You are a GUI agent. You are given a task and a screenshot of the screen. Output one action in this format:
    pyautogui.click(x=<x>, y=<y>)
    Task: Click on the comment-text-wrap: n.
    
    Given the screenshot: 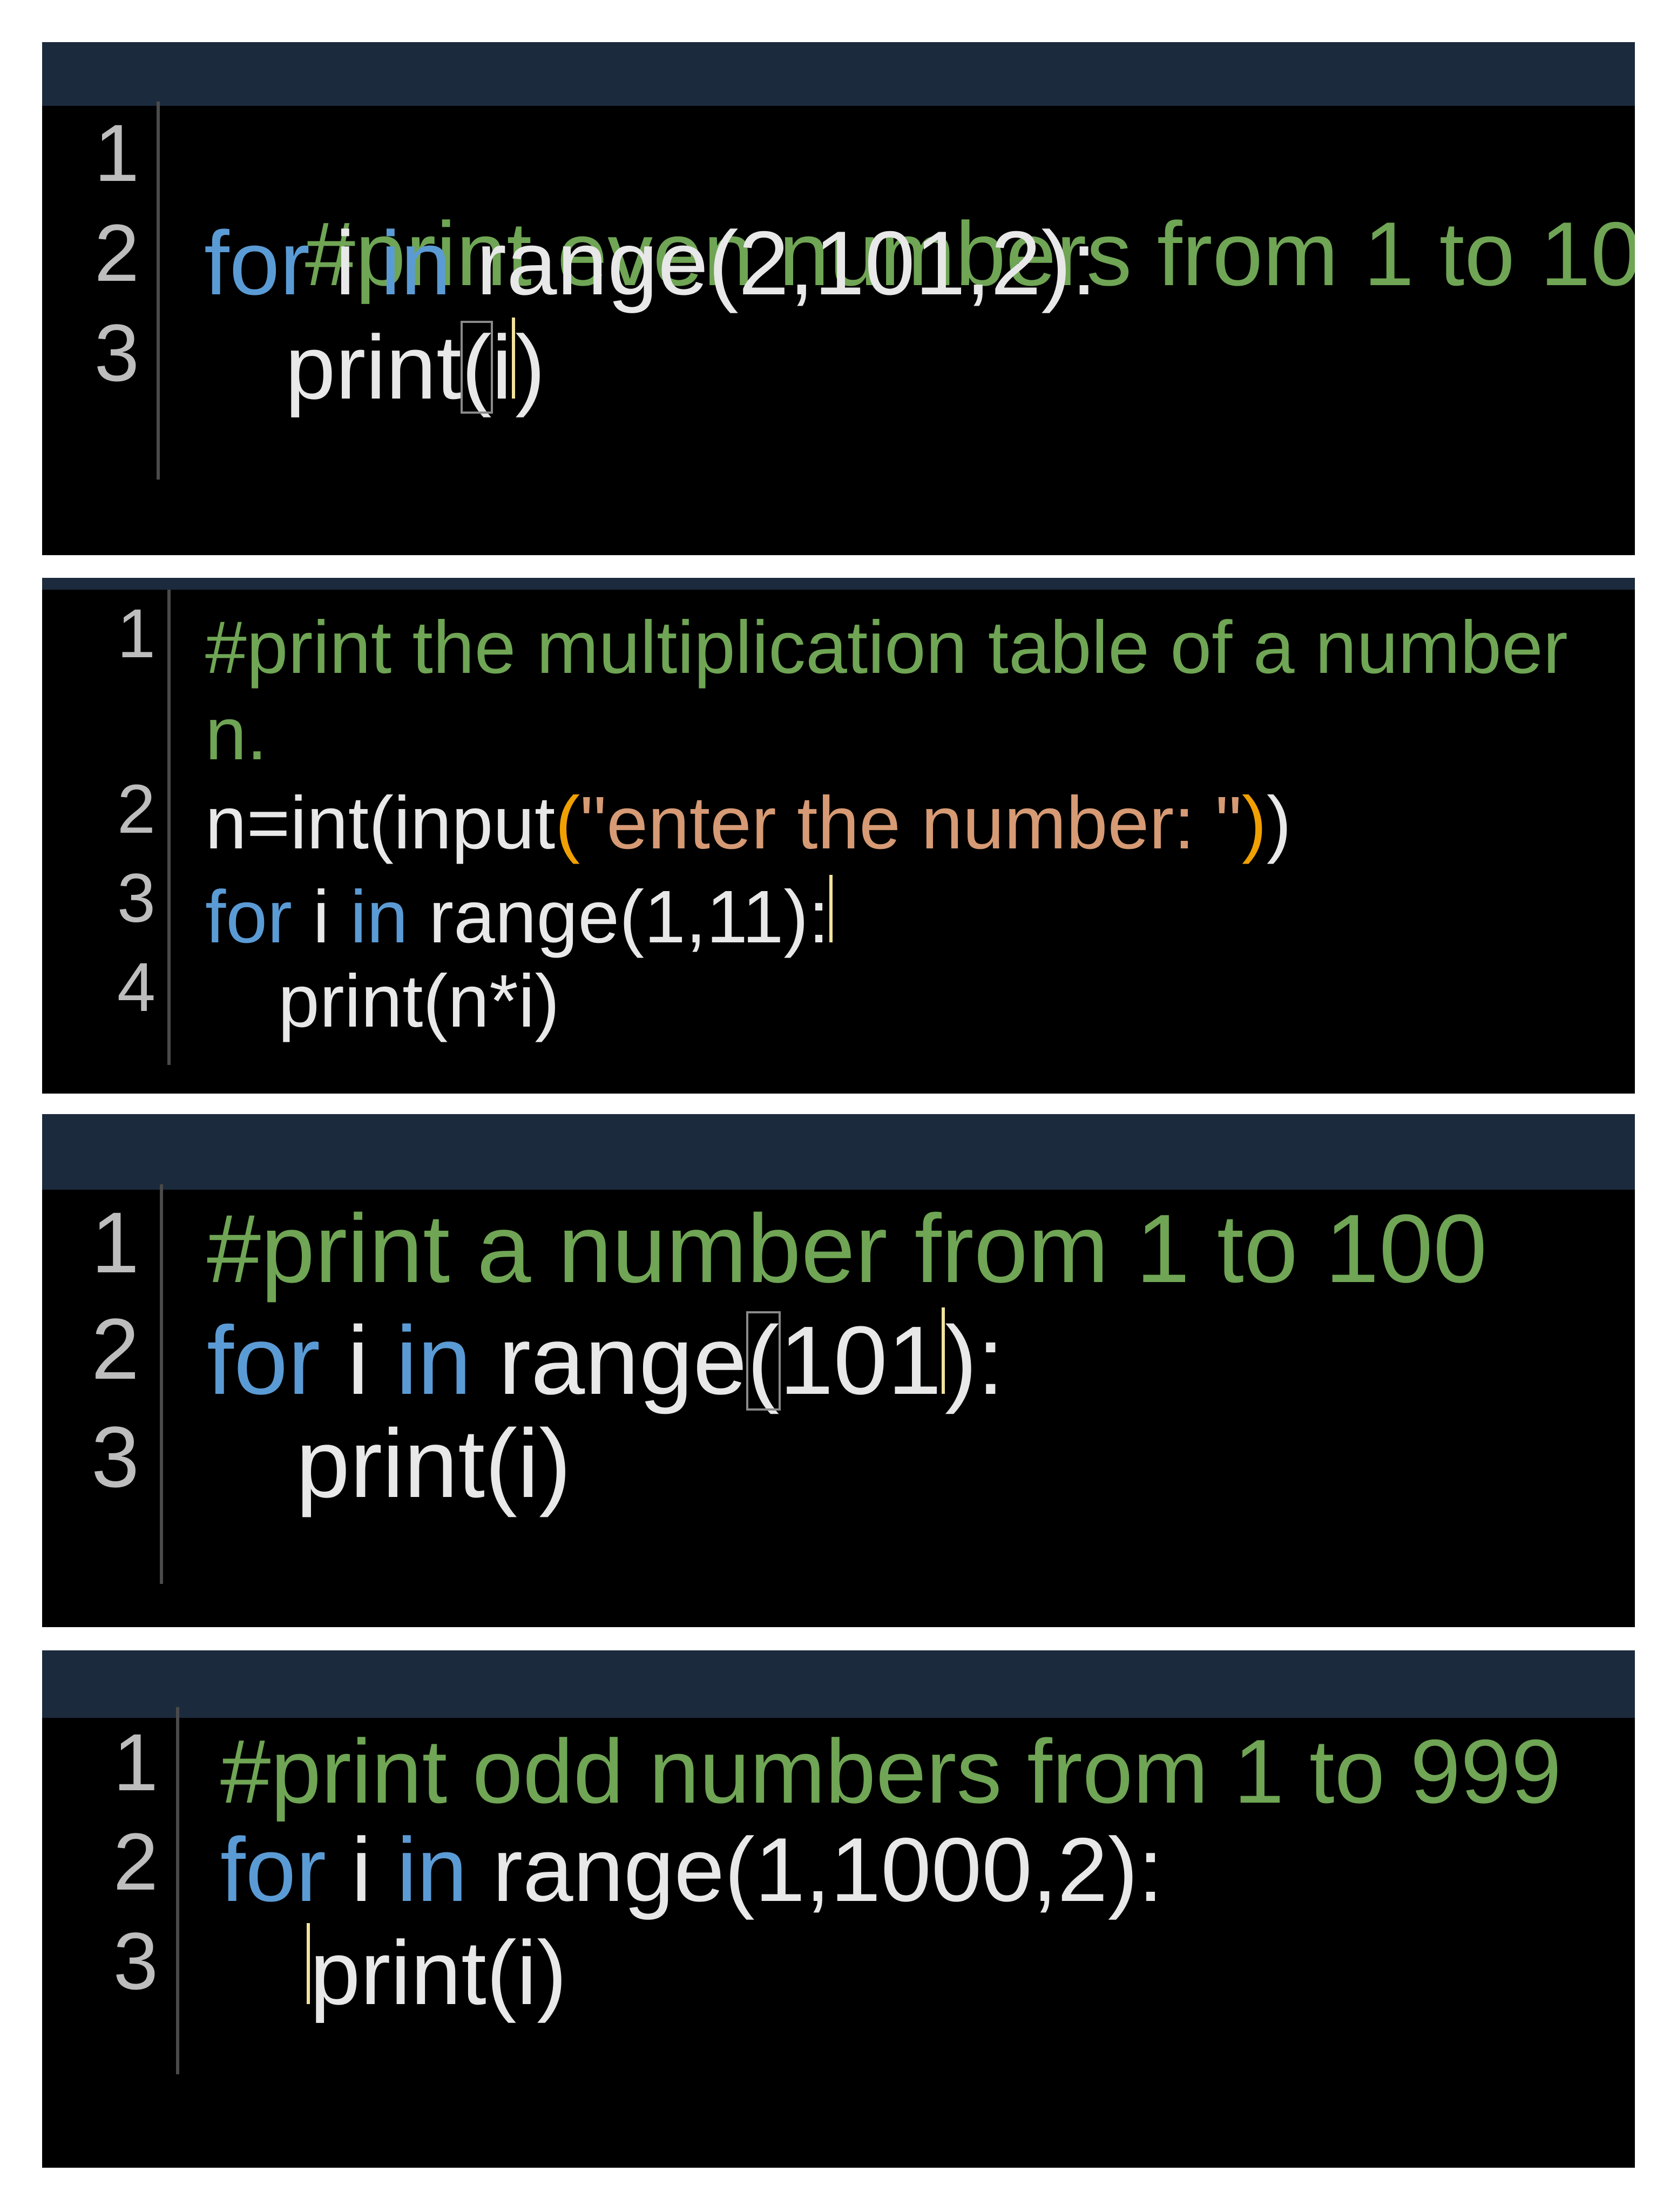 What is the action you would take?
    pyautogui.click(x=237, y=733)
    